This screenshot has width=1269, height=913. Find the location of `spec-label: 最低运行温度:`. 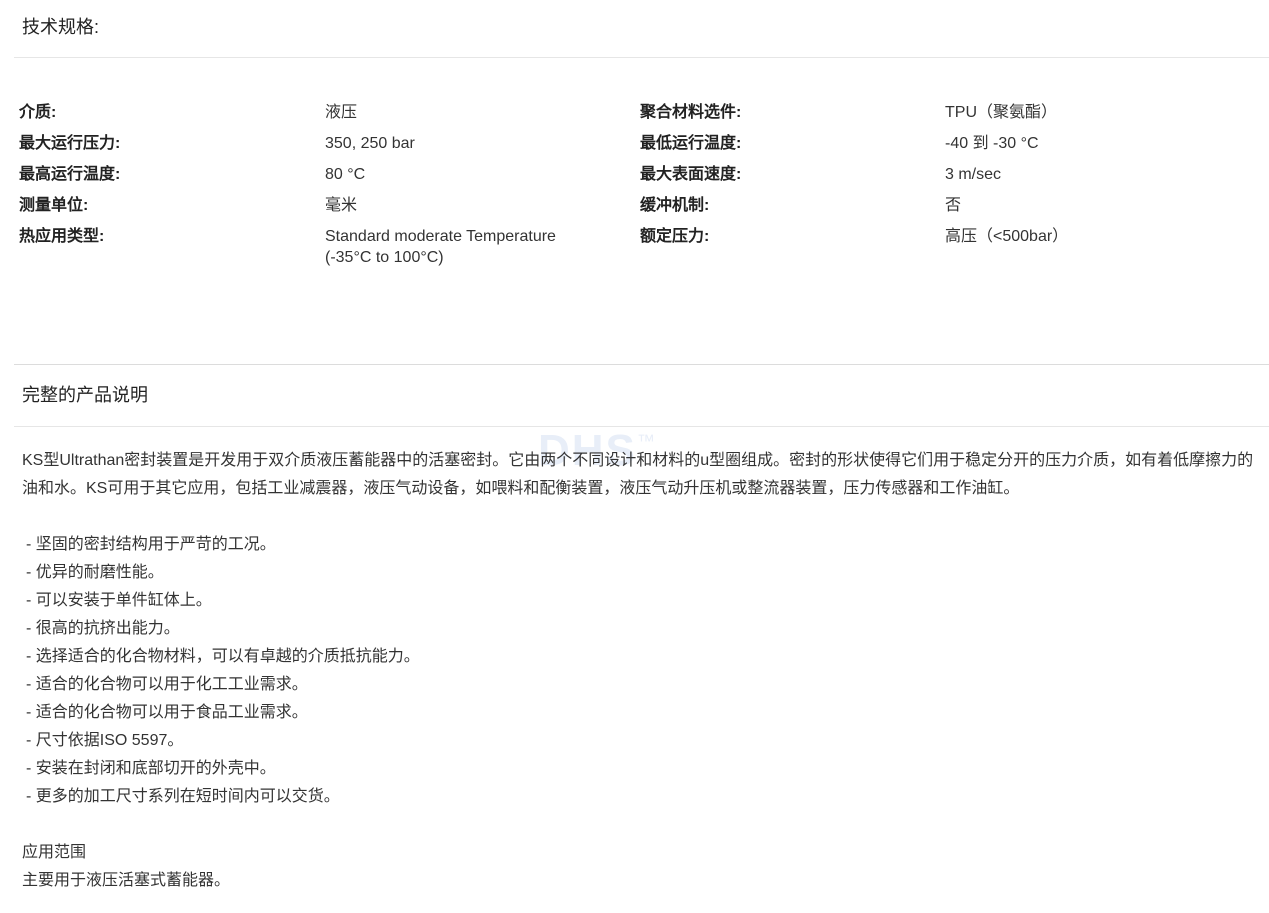

spec-label: 最低运行温度: is located at coordinates (691, 143).